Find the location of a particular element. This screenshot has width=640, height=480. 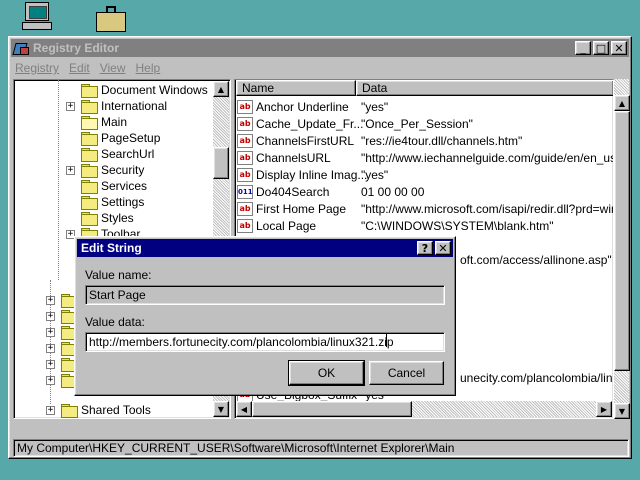

dialog-titlebar: Edit String ? ✕ is located at coordinates (265, 248).